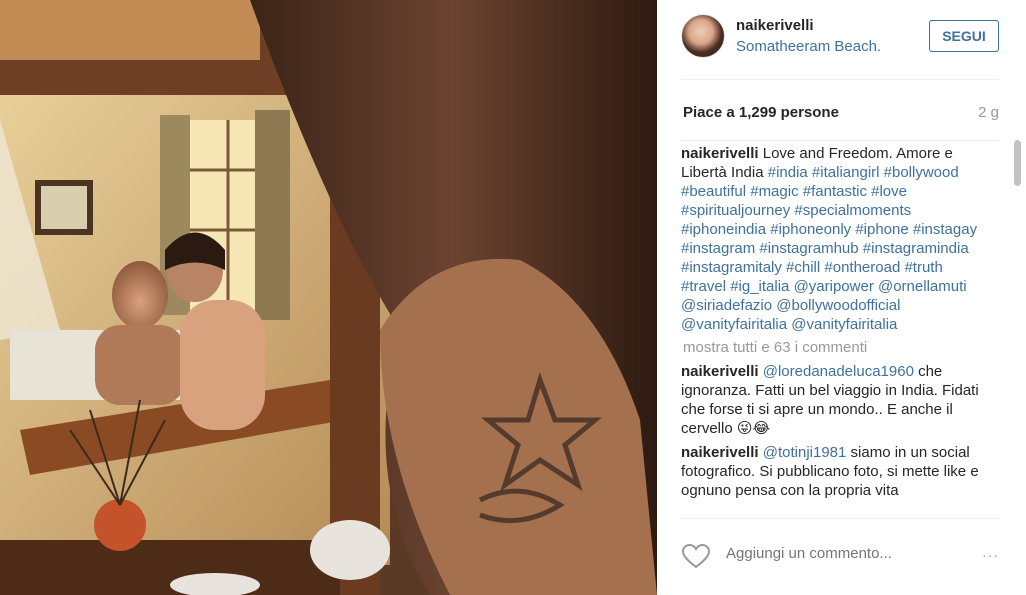  What do you see at coordinates (703, 36) in the screenshot?
I see `avatar` at bounding box center [703, 36].